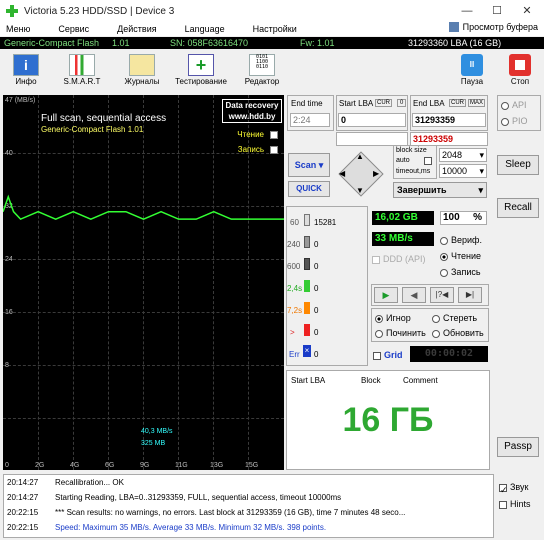 The image size is (544, 540). What do you see at coordinates (342, 173) in the screenshot?
I see `arrow-left-icon: ◀` at bounding box center [342, 173].